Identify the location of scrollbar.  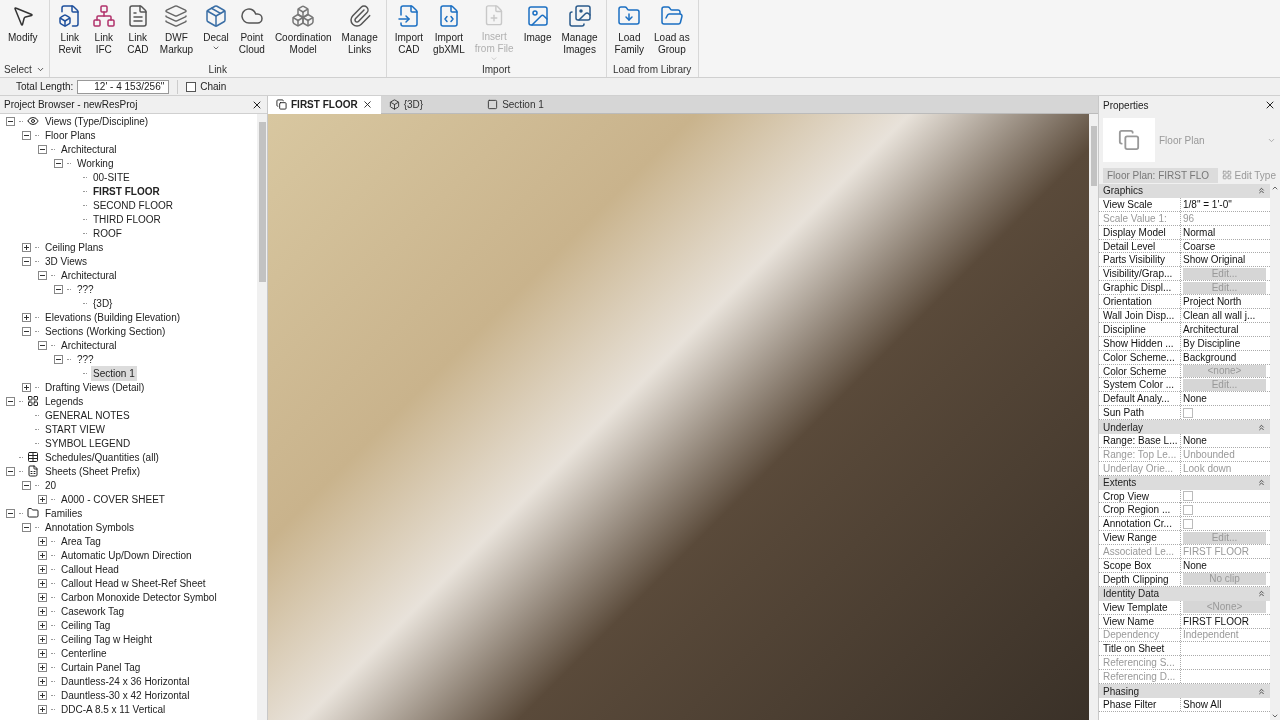
(1275, 452).